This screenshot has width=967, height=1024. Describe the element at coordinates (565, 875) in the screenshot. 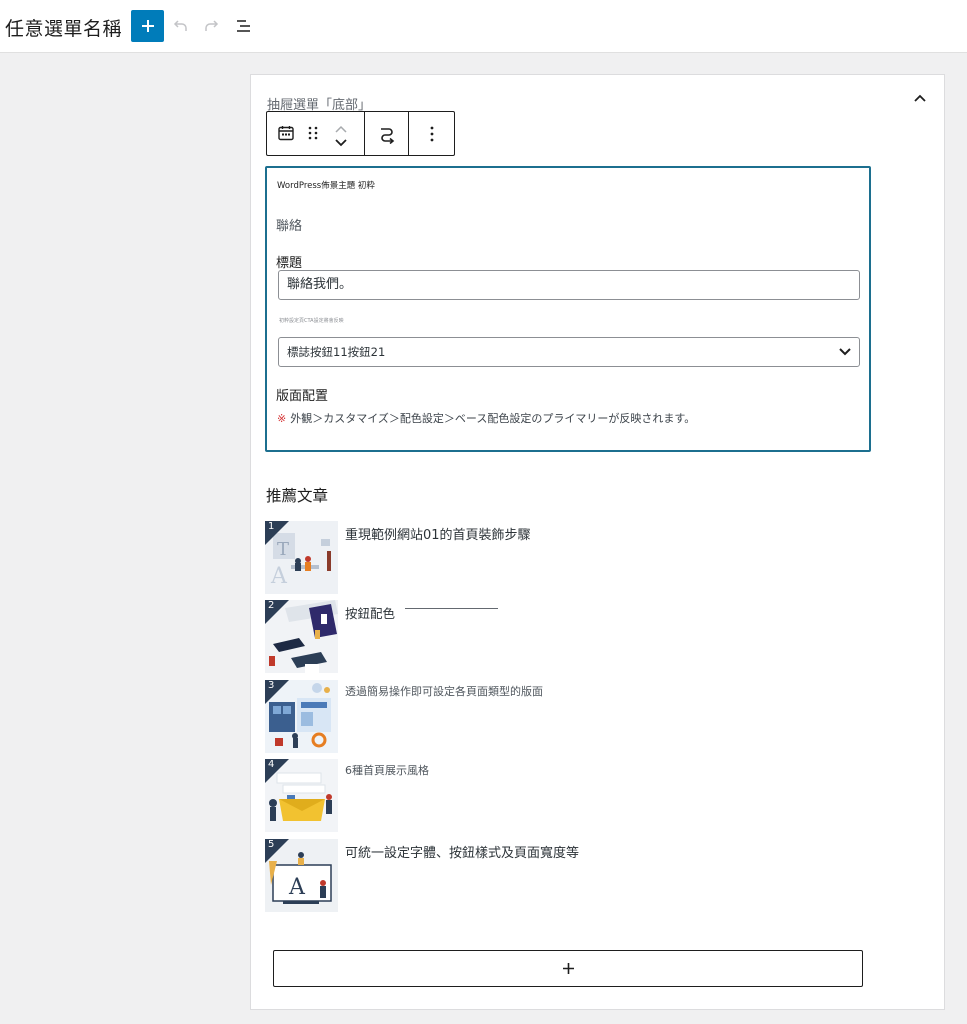

I see `post-item: A 5 可統一設定字體、按鈕樣式及頁面寬度等` at that location.